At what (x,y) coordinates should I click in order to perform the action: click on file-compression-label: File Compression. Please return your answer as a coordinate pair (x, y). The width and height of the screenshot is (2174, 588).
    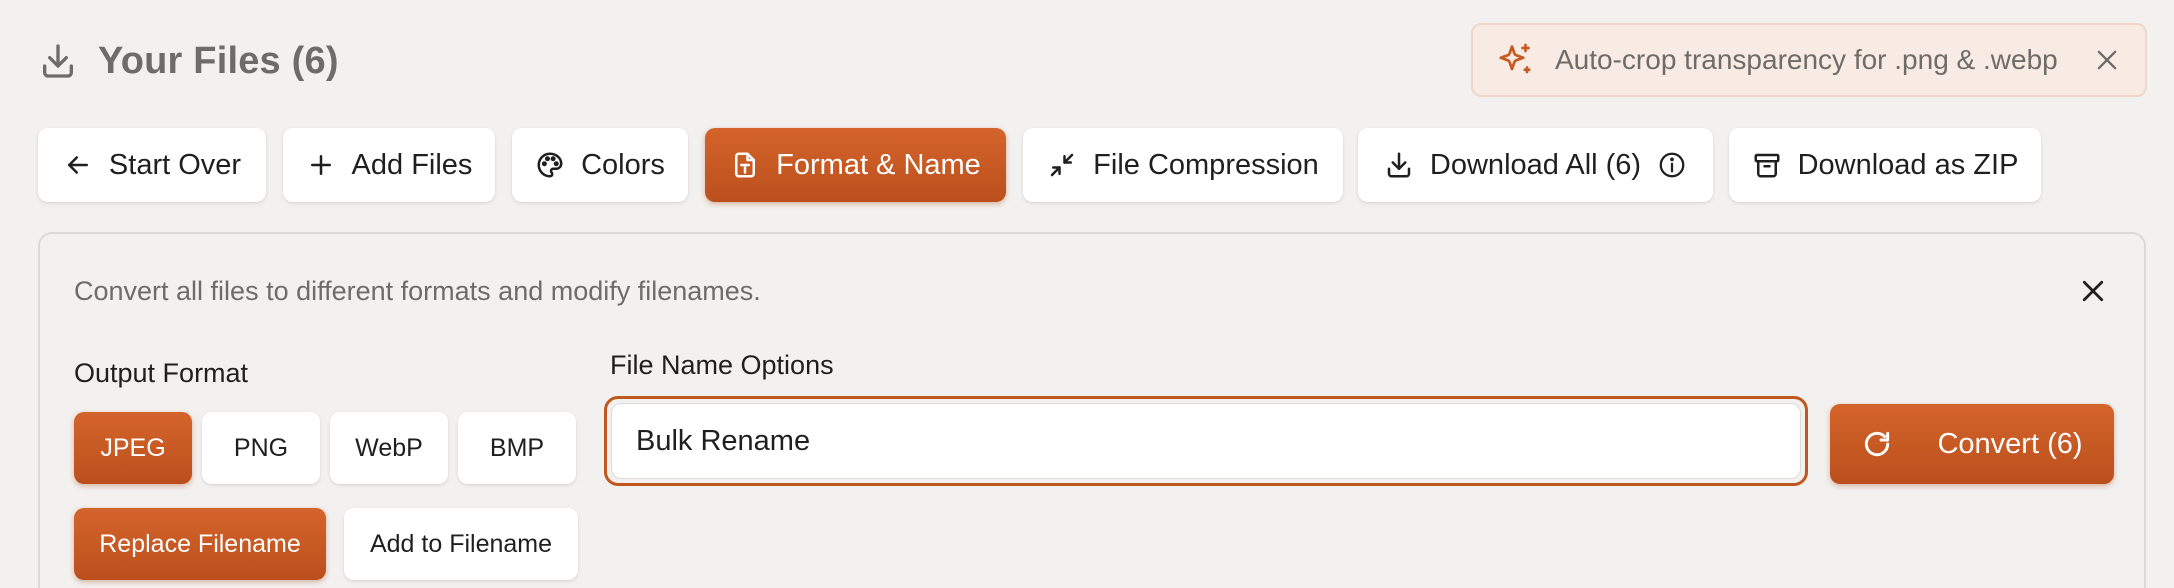
    Looking at the image, I should click on (1206, 164).